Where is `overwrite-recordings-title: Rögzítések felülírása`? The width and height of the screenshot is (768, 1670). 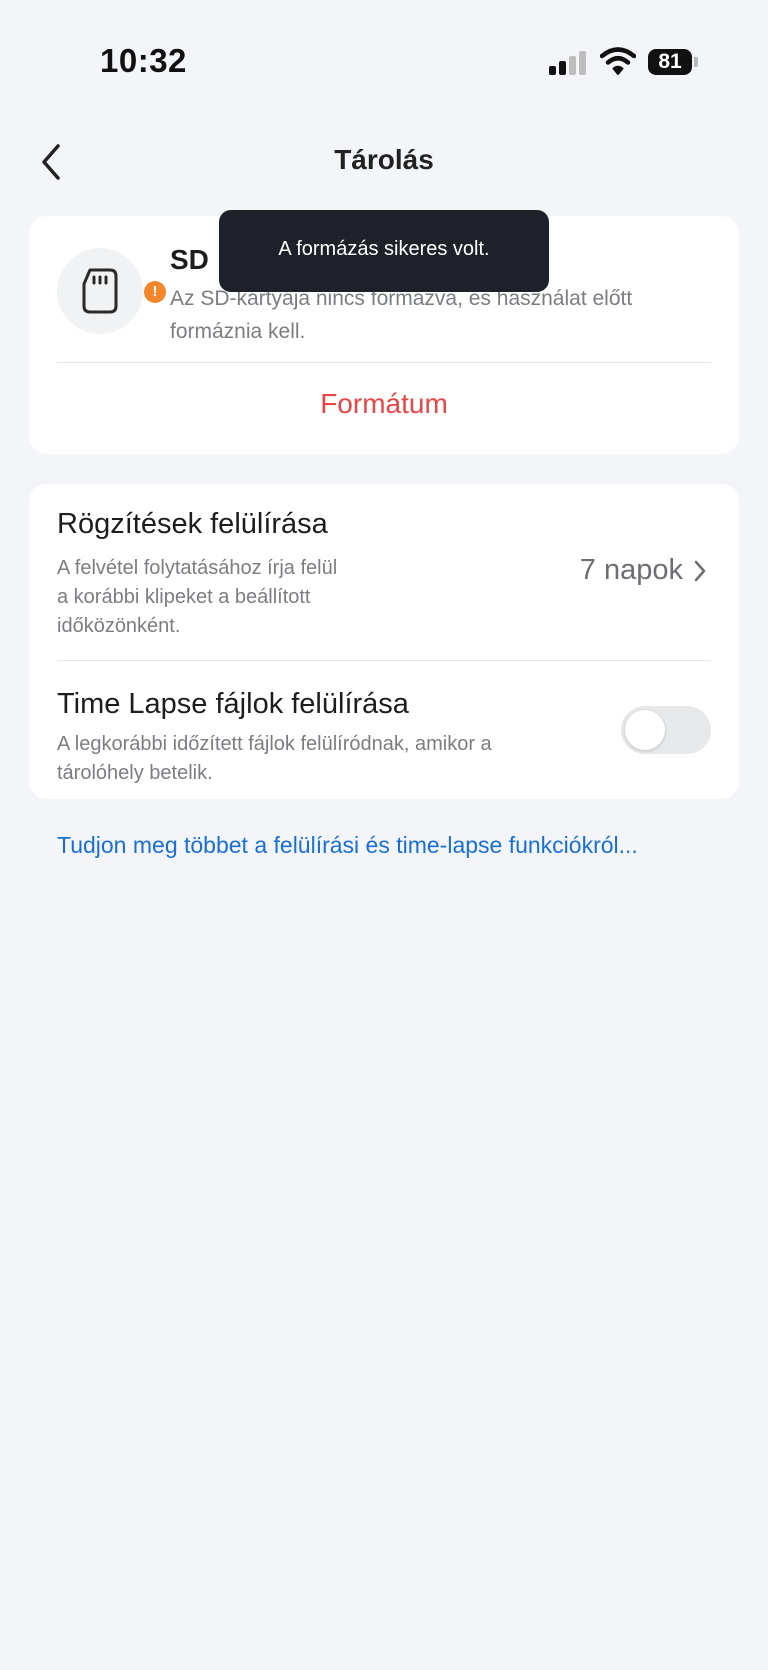 overwrite-recordings-title: Rögzítések felülírása is located at coordinates (192, 524).